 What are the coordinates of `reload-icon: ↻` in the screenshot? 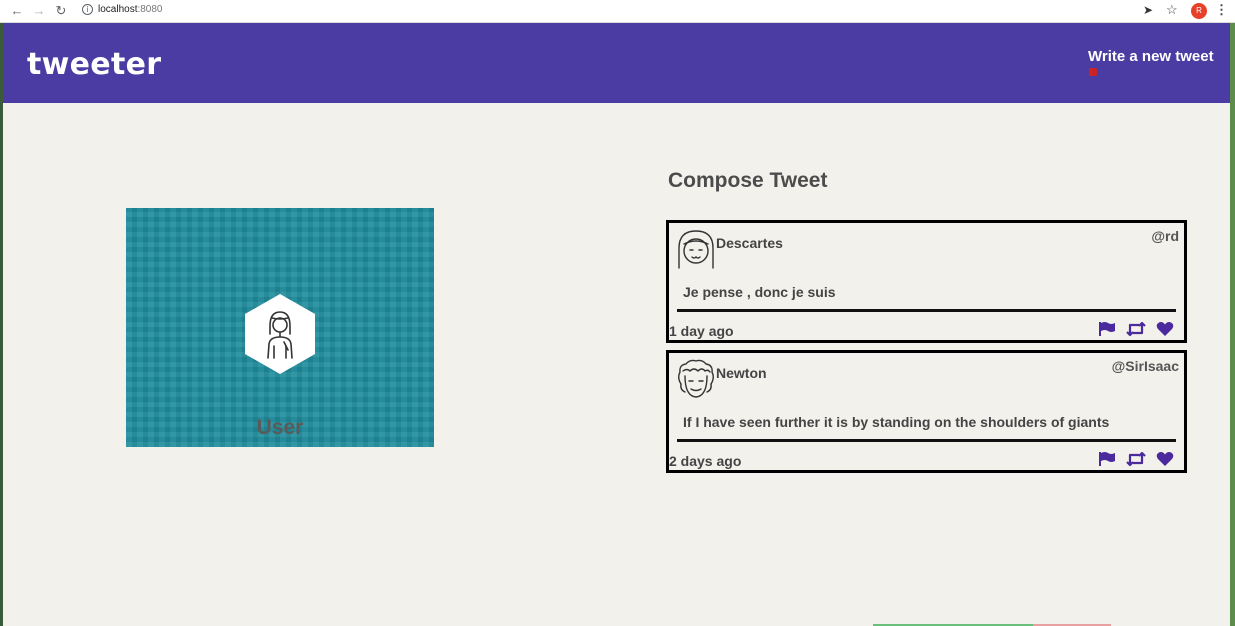 It's located at (61, 11).